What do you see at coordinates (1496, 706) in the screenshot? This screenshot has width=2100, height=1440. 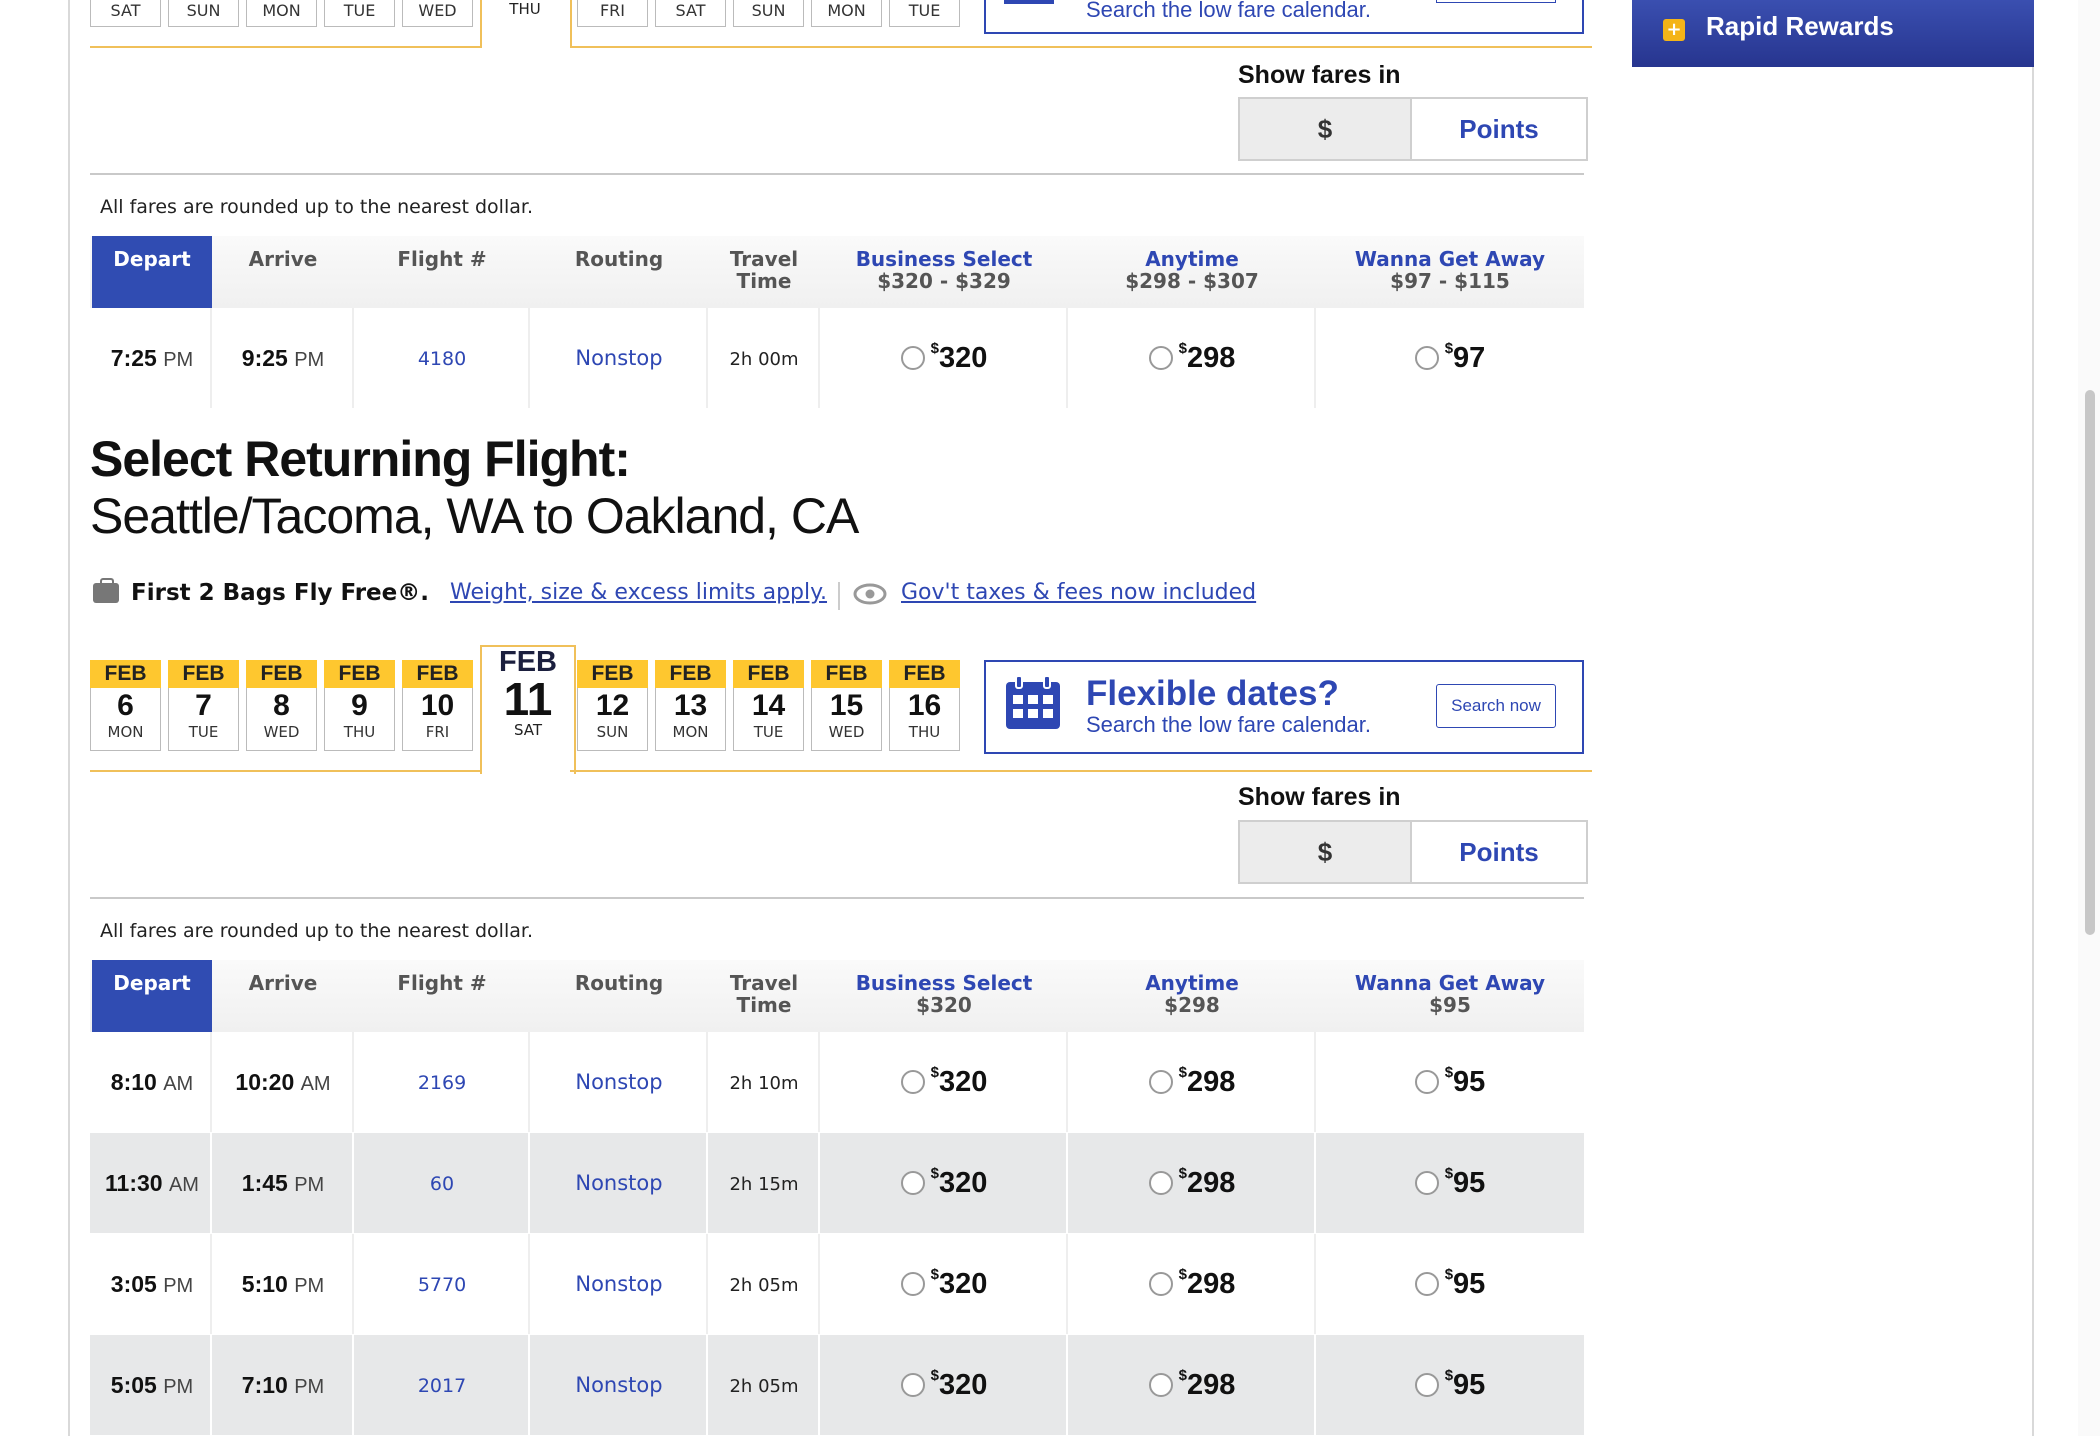 I see `search-now-button: Search now` at bounding box center [1496, 706].